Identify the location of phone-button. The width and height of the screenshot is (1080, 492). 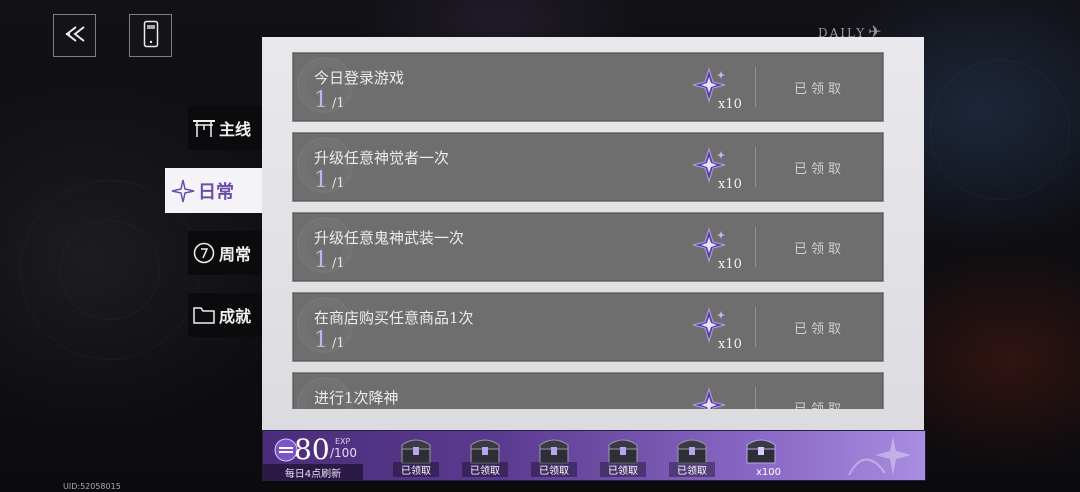
(150, 35).